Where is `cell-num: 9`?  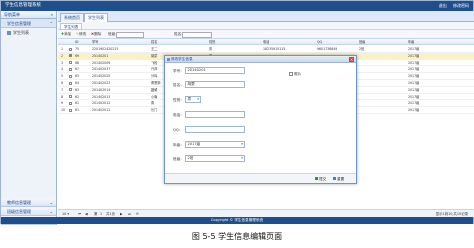
cell-num: 9 is located at coordinates (62, 103).